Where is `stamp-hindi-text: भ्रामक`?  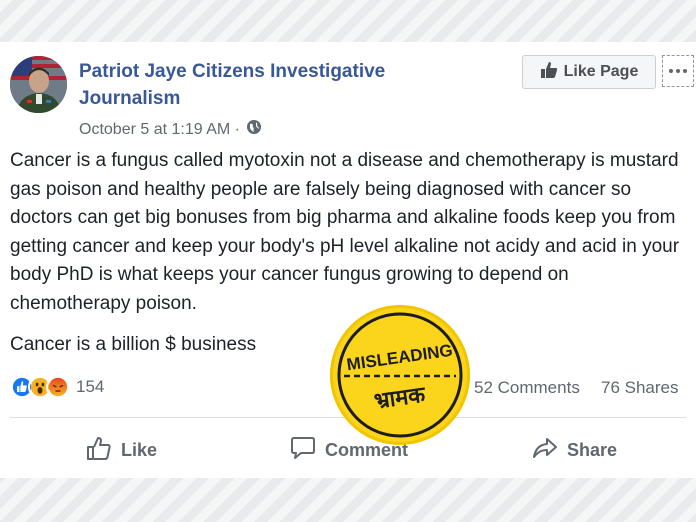 stamp-hindi-text: भ्रामक is located at coordinates (400, 398).